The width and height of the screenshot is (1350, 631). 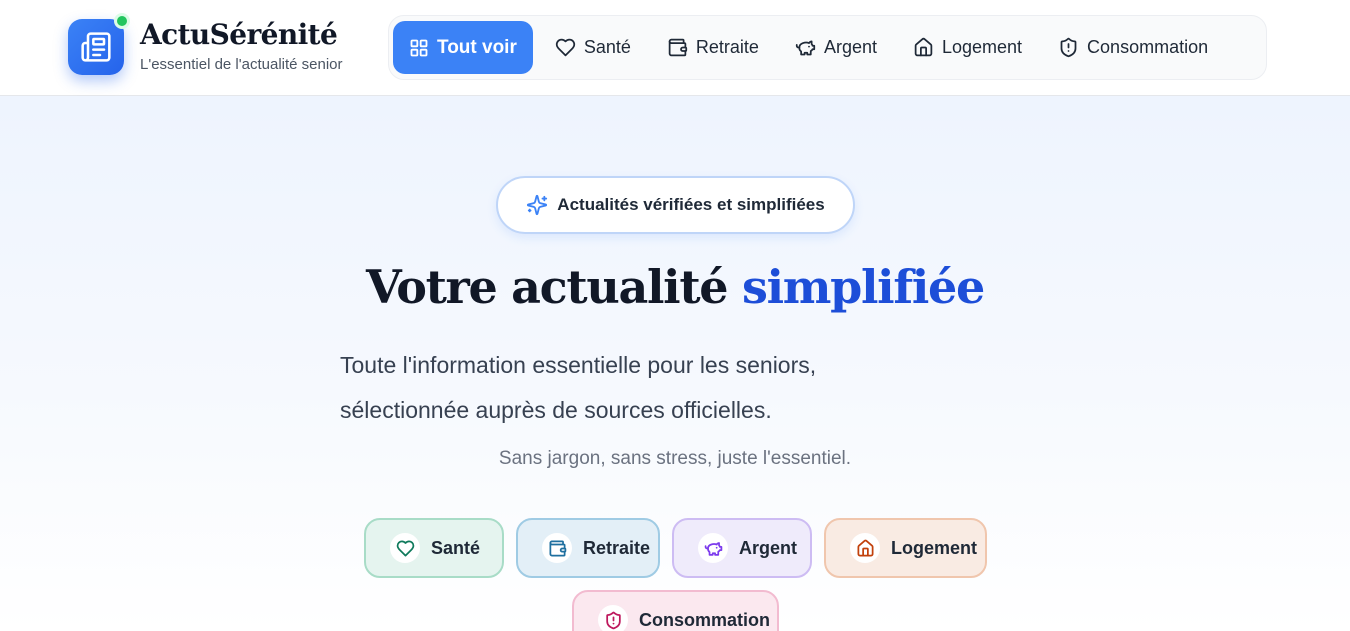 I want to click on nav-sante: Santé, so click(x=593, y=47).